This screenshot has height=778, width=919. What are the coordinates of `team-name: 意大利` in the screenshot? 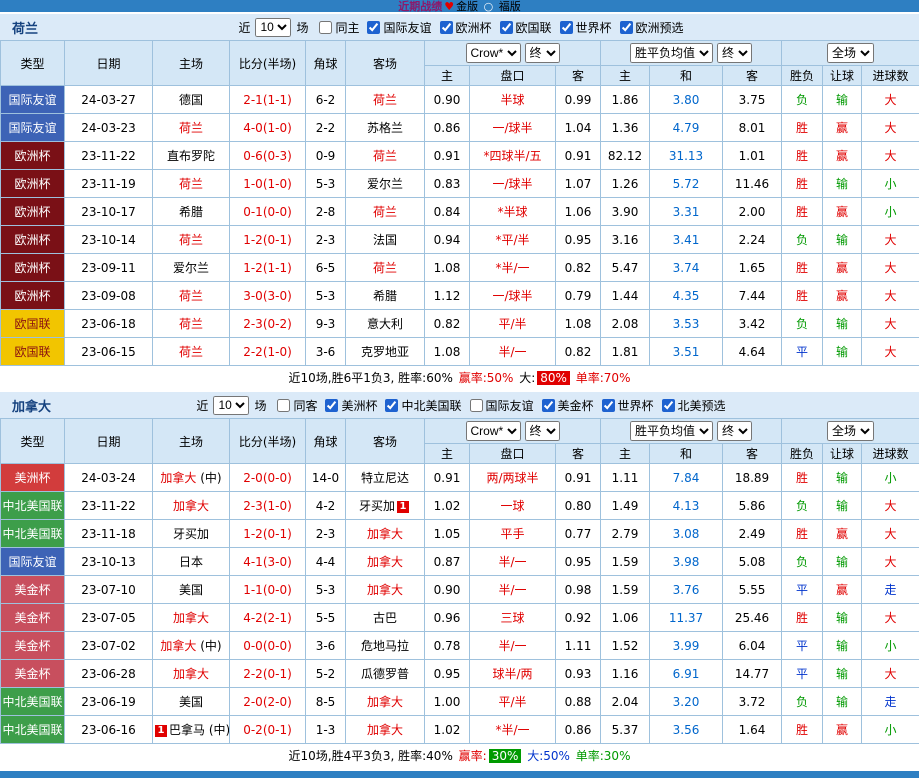 It's located at (385, 324).